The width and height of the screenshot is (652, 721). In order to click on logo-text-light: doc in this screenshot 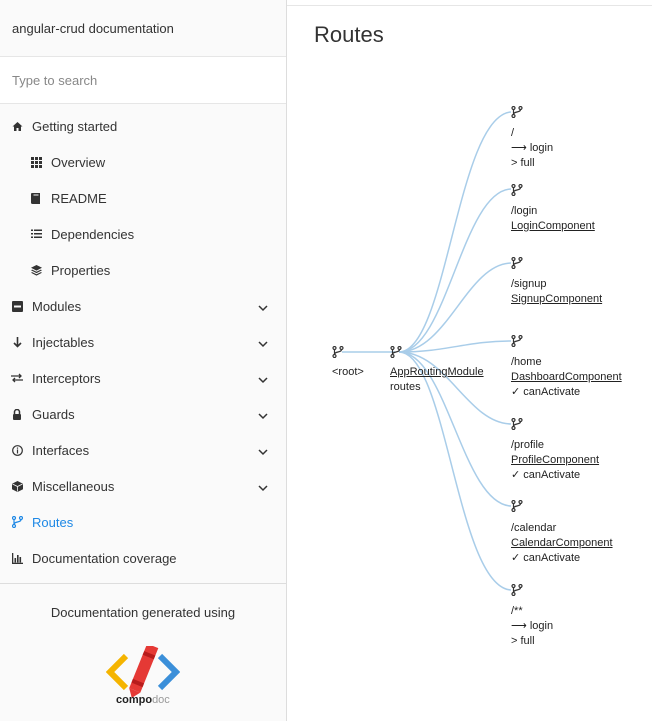, I will do `click(161, 700)`.